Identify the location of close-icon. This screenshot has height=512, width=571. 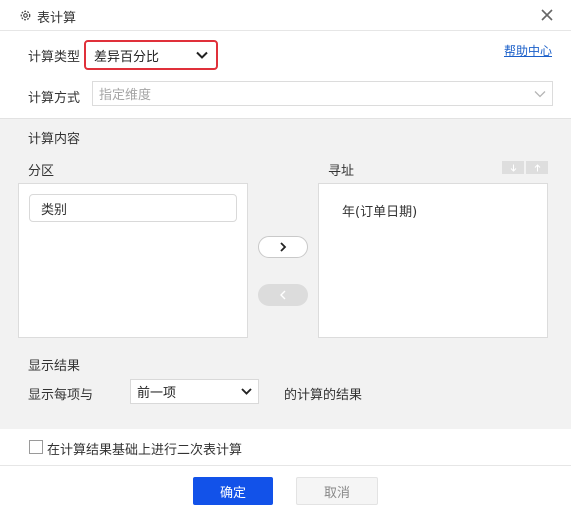
(547, 15).